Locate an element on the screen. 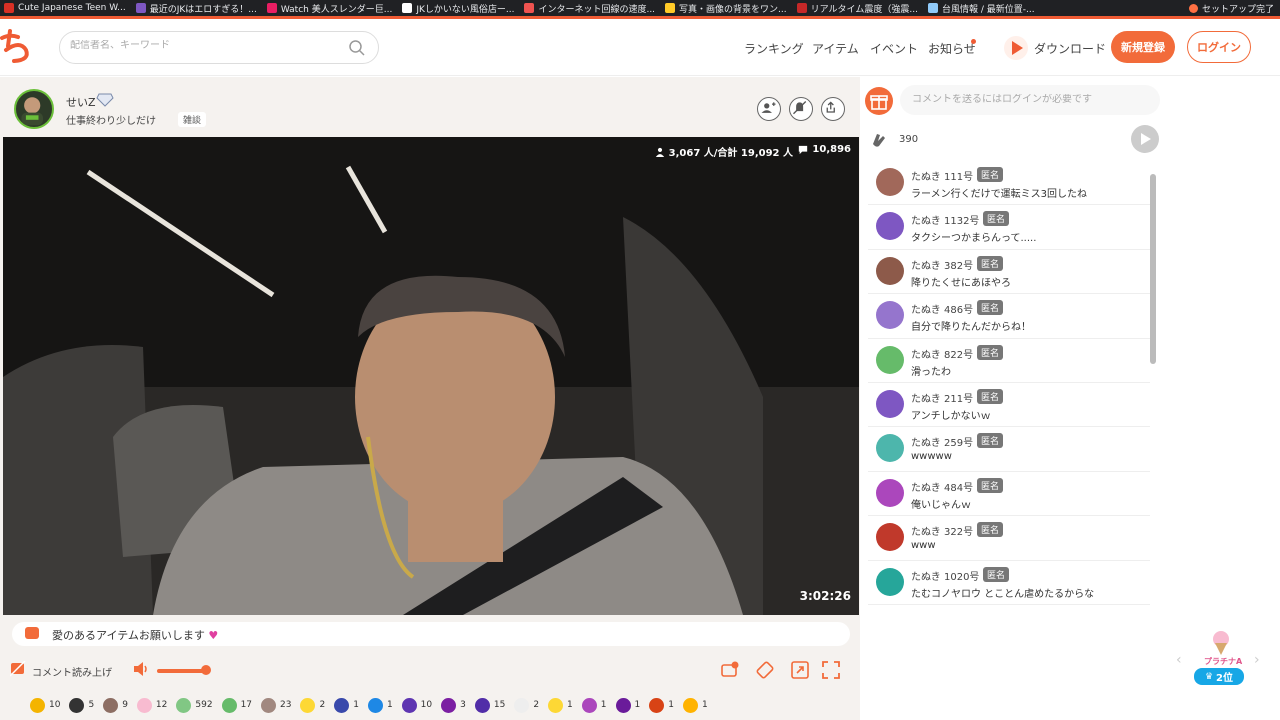 This screenshot has height=720, width=1280. chat-username: たぬき 111号 is located at coordinates (942, 175).